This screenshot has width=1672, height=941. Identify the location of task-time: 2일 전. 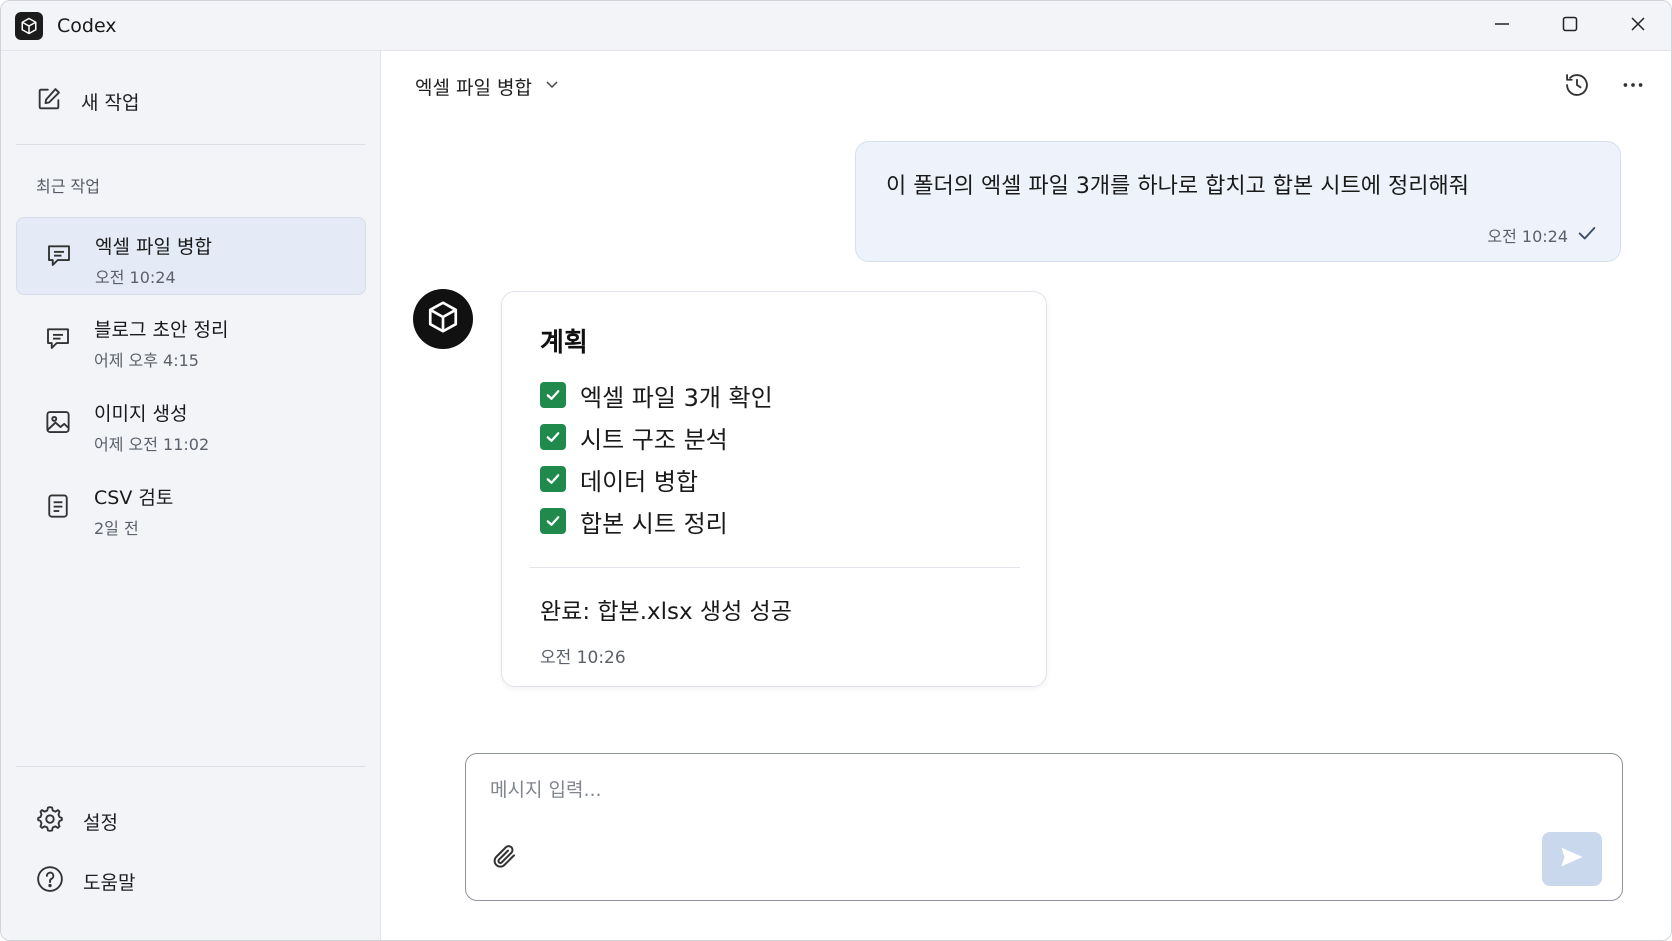
(116, 528).